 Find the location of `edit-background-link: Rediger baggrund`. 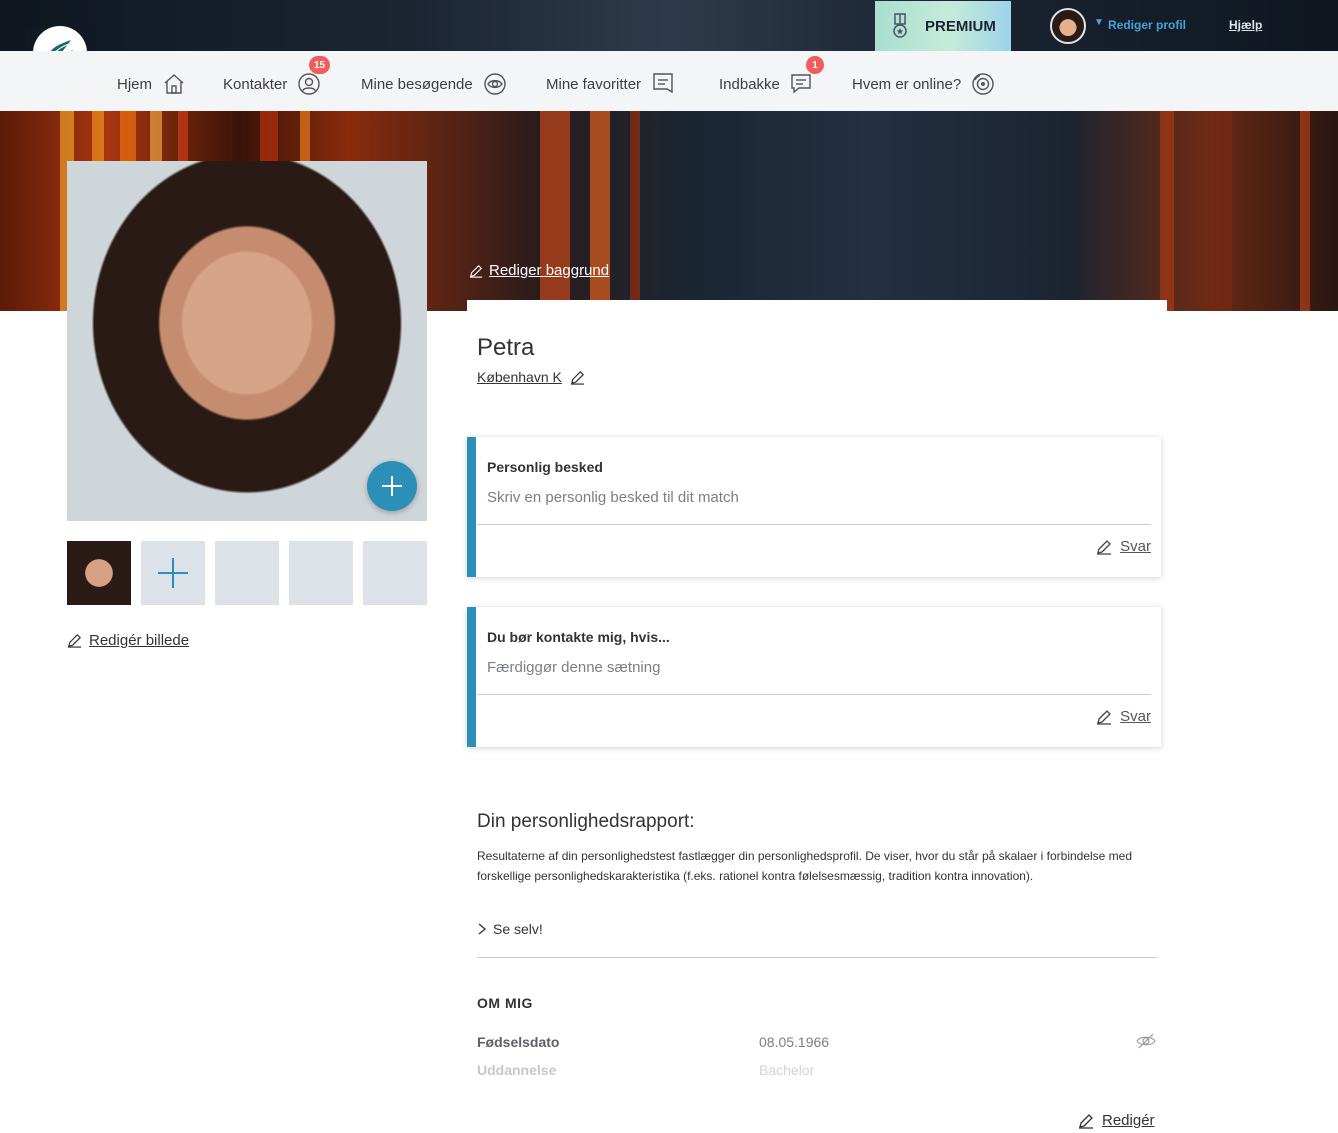

edit-background-link: Rediger baggrund is located at coordinates (539, 270).